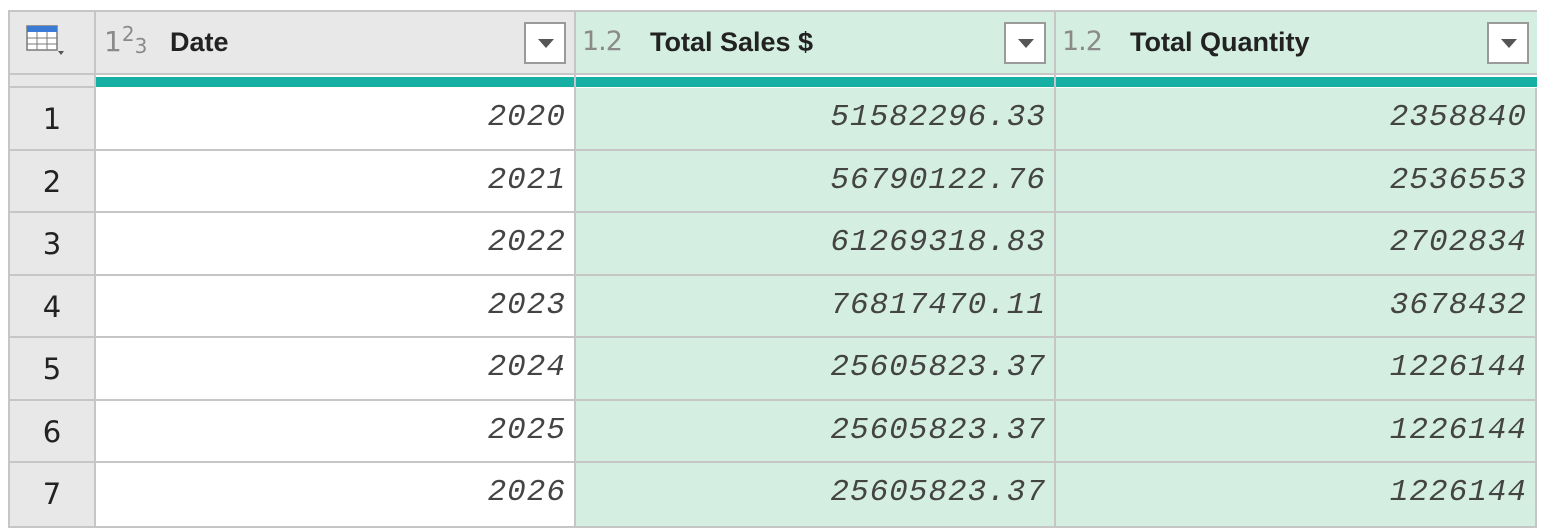 The height and width of the screenshot is (532, 1547). Describe the element at coordinates (336, 431) in the screenshot. I see `cell-date: 2025` at that location.